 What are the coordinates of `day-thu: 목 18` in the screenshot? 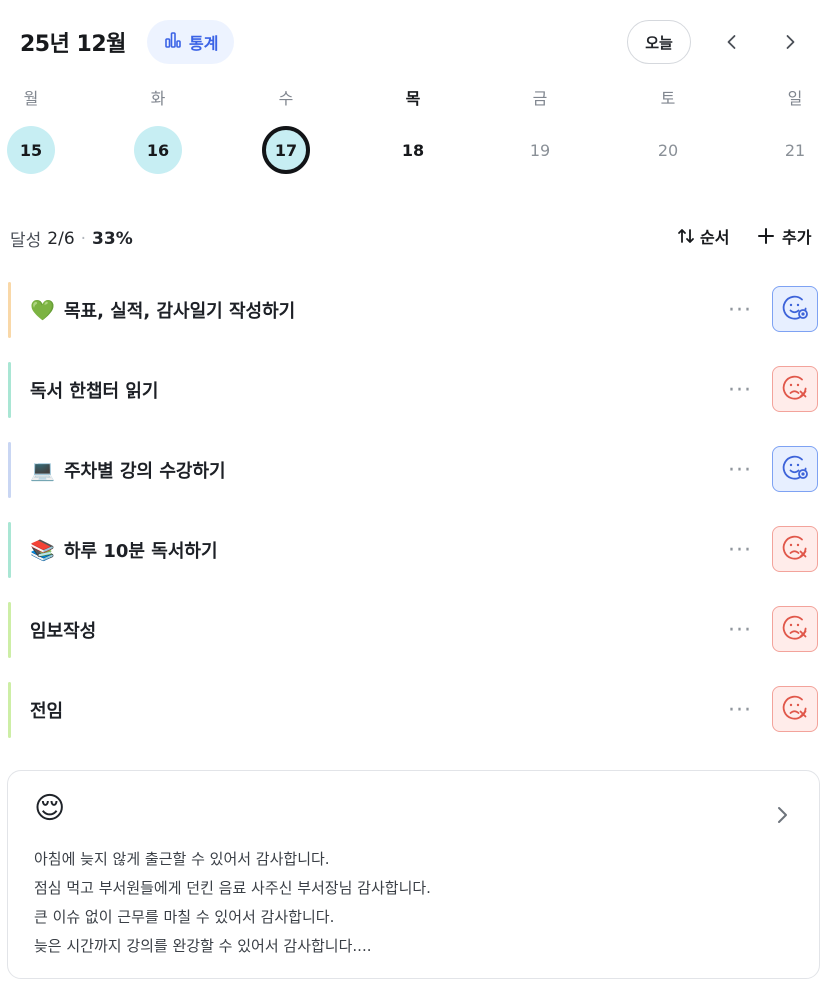 It's located at (413, 133).